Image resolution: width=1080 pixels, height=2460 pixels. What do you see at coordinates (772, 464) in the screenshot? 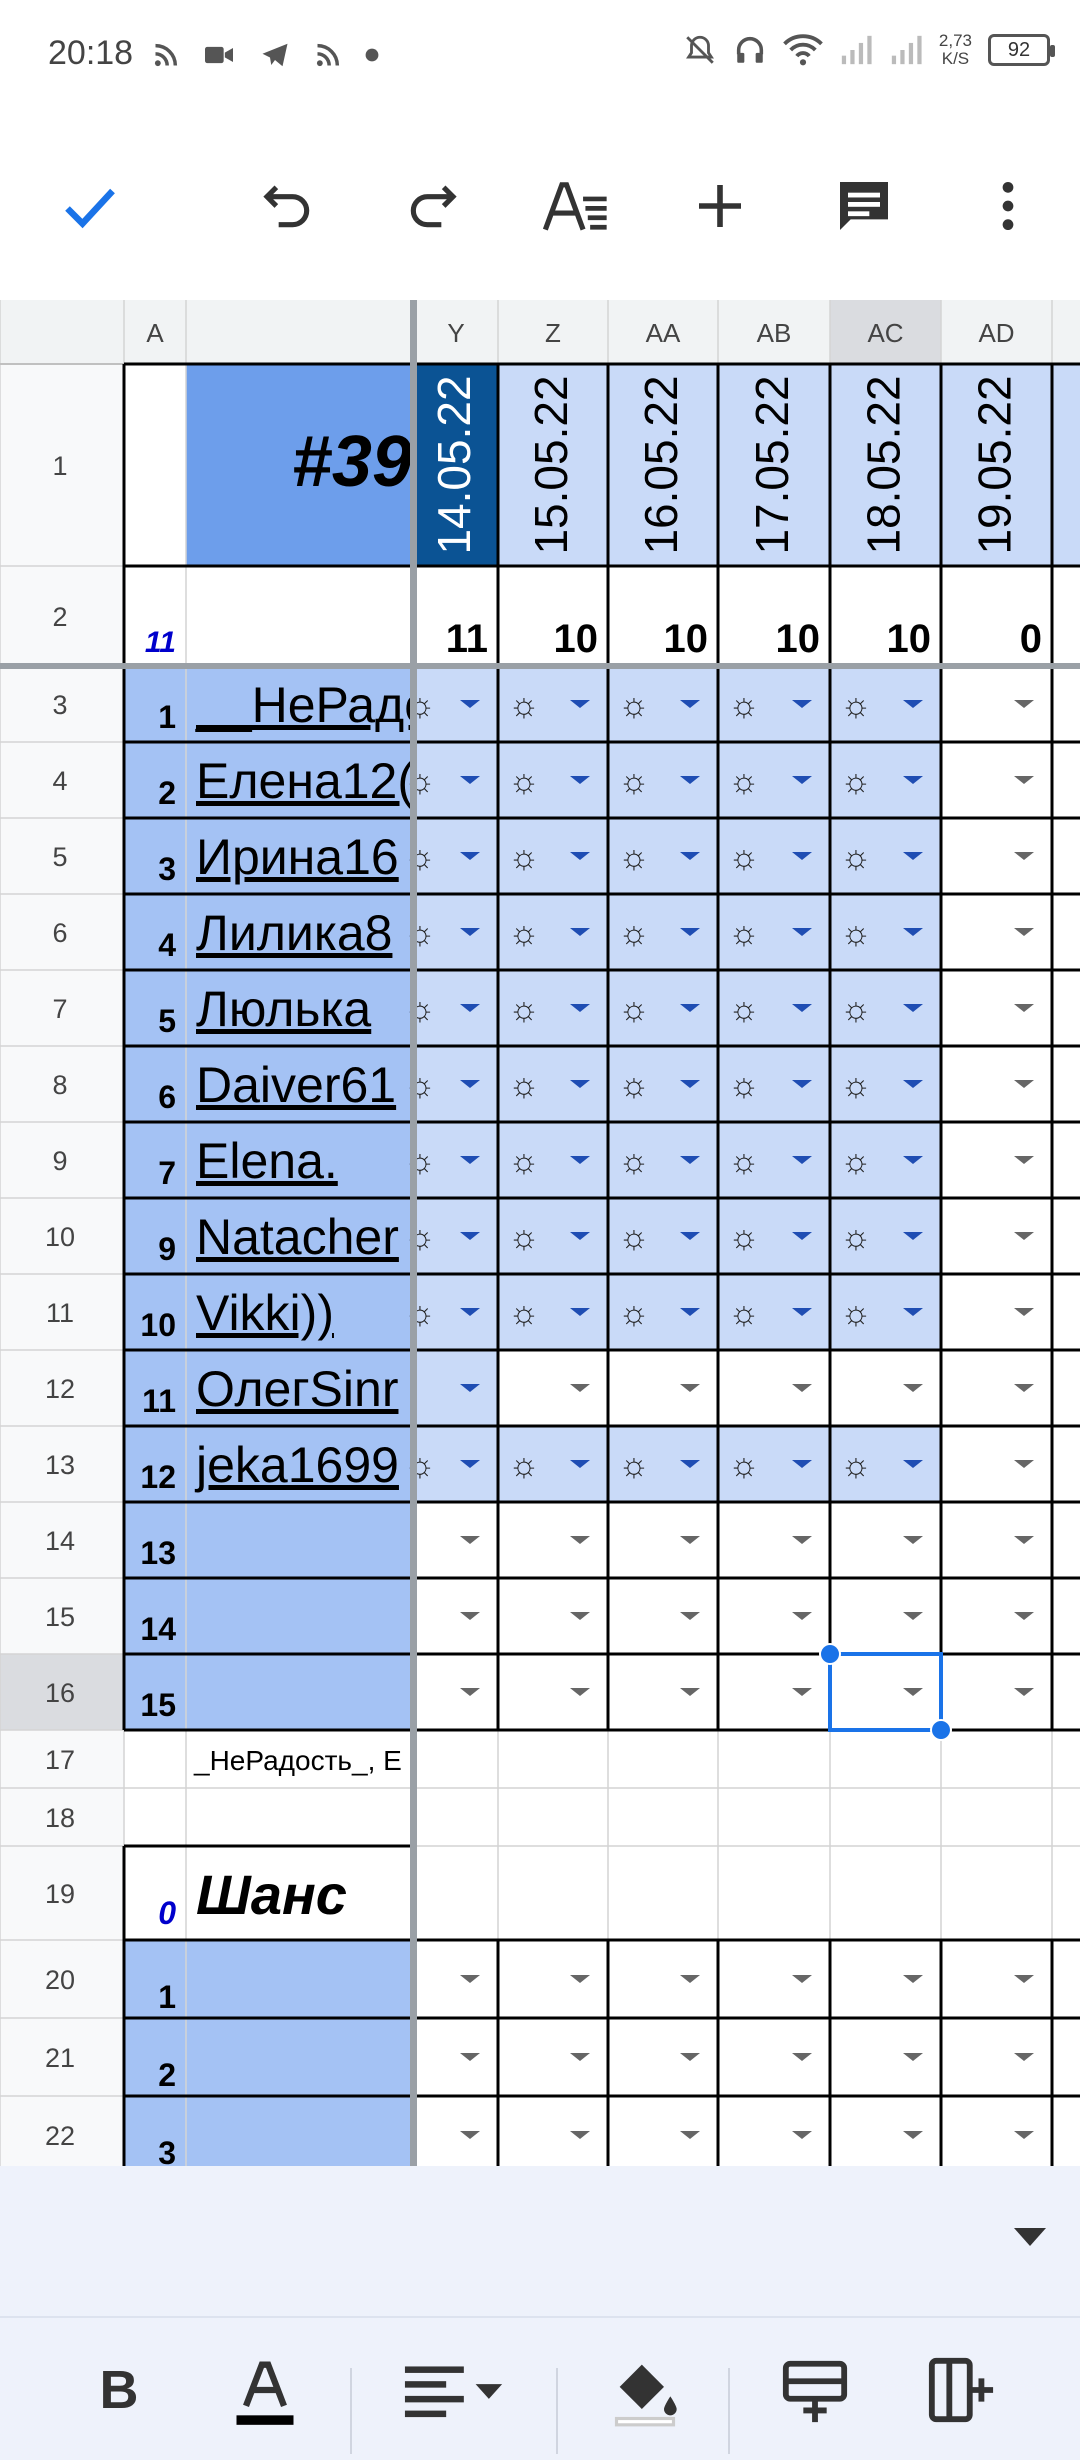
I see `date-cell: 17.05.22` at bounding box center [772, 464].